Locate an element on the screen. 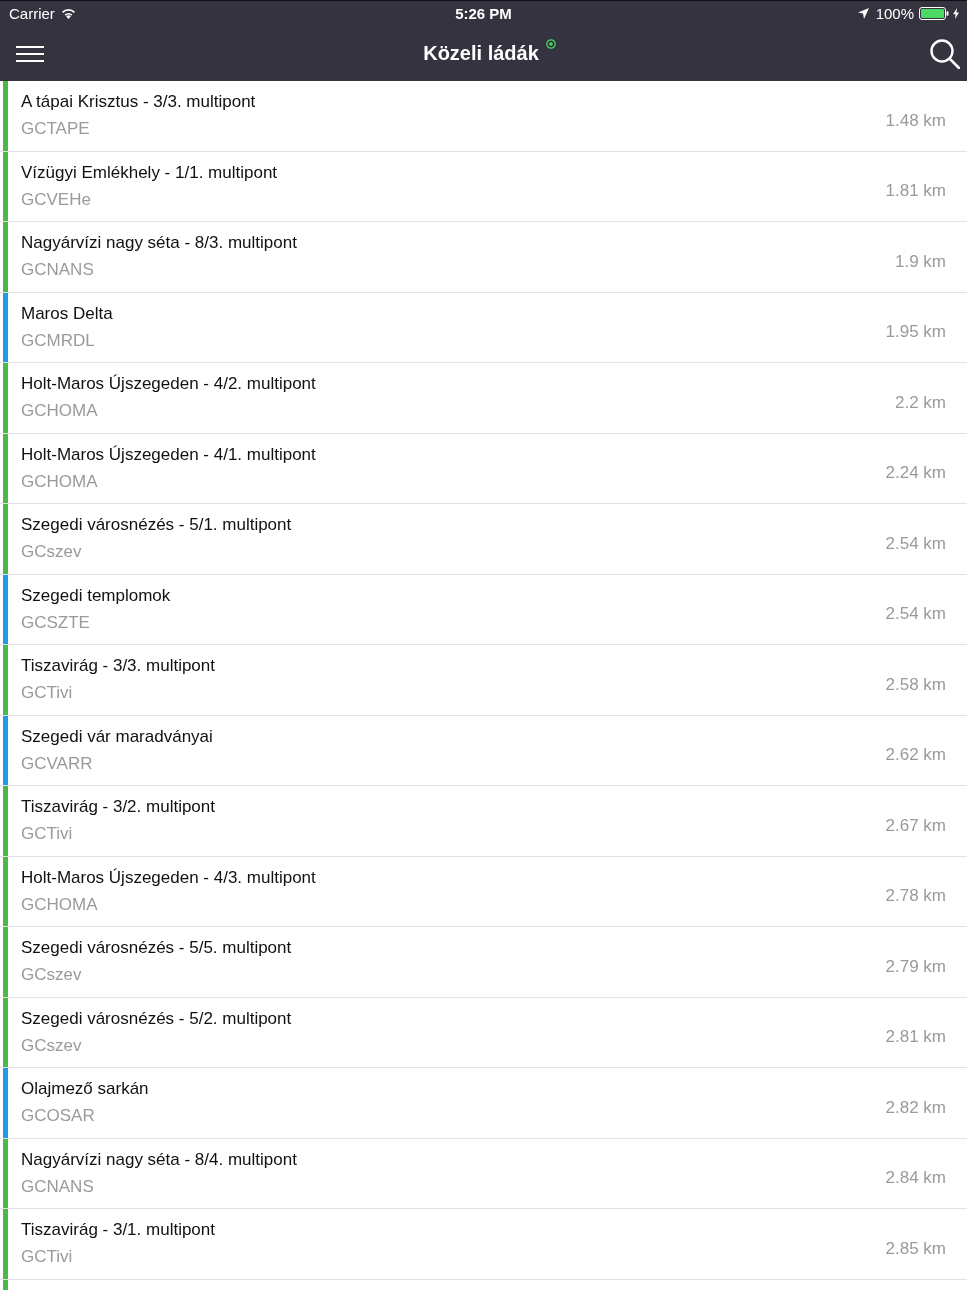 This screenshot has height=1290, width=967. cache-code: GCVARR is located at coordinates (57, 763).